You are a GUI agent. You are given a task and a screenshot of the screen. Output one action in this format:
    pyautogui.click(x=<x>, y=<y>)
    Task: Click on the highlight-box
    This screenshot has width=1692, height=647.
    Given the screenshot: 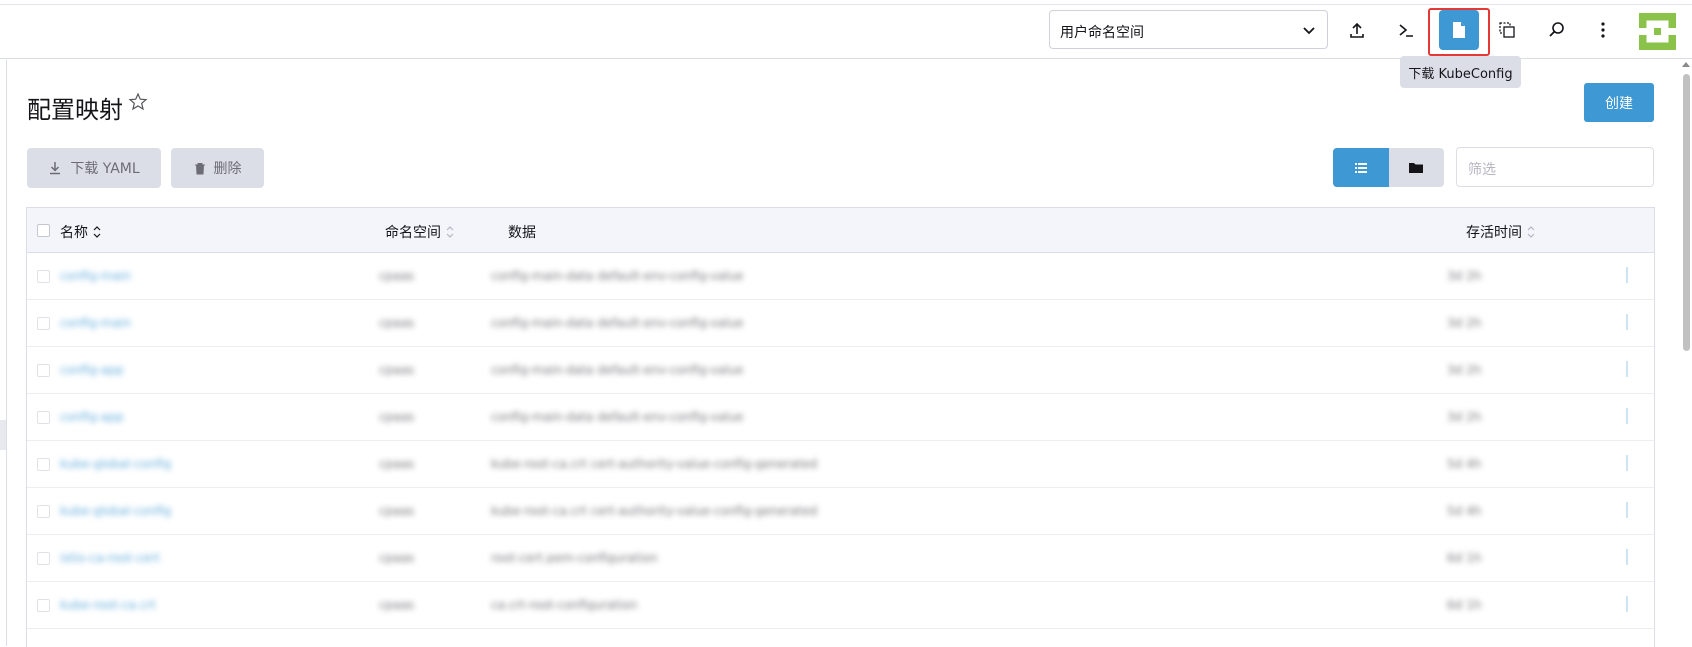 What is the action you would take?
    pyautogui.click(x=1459, y=32)
    